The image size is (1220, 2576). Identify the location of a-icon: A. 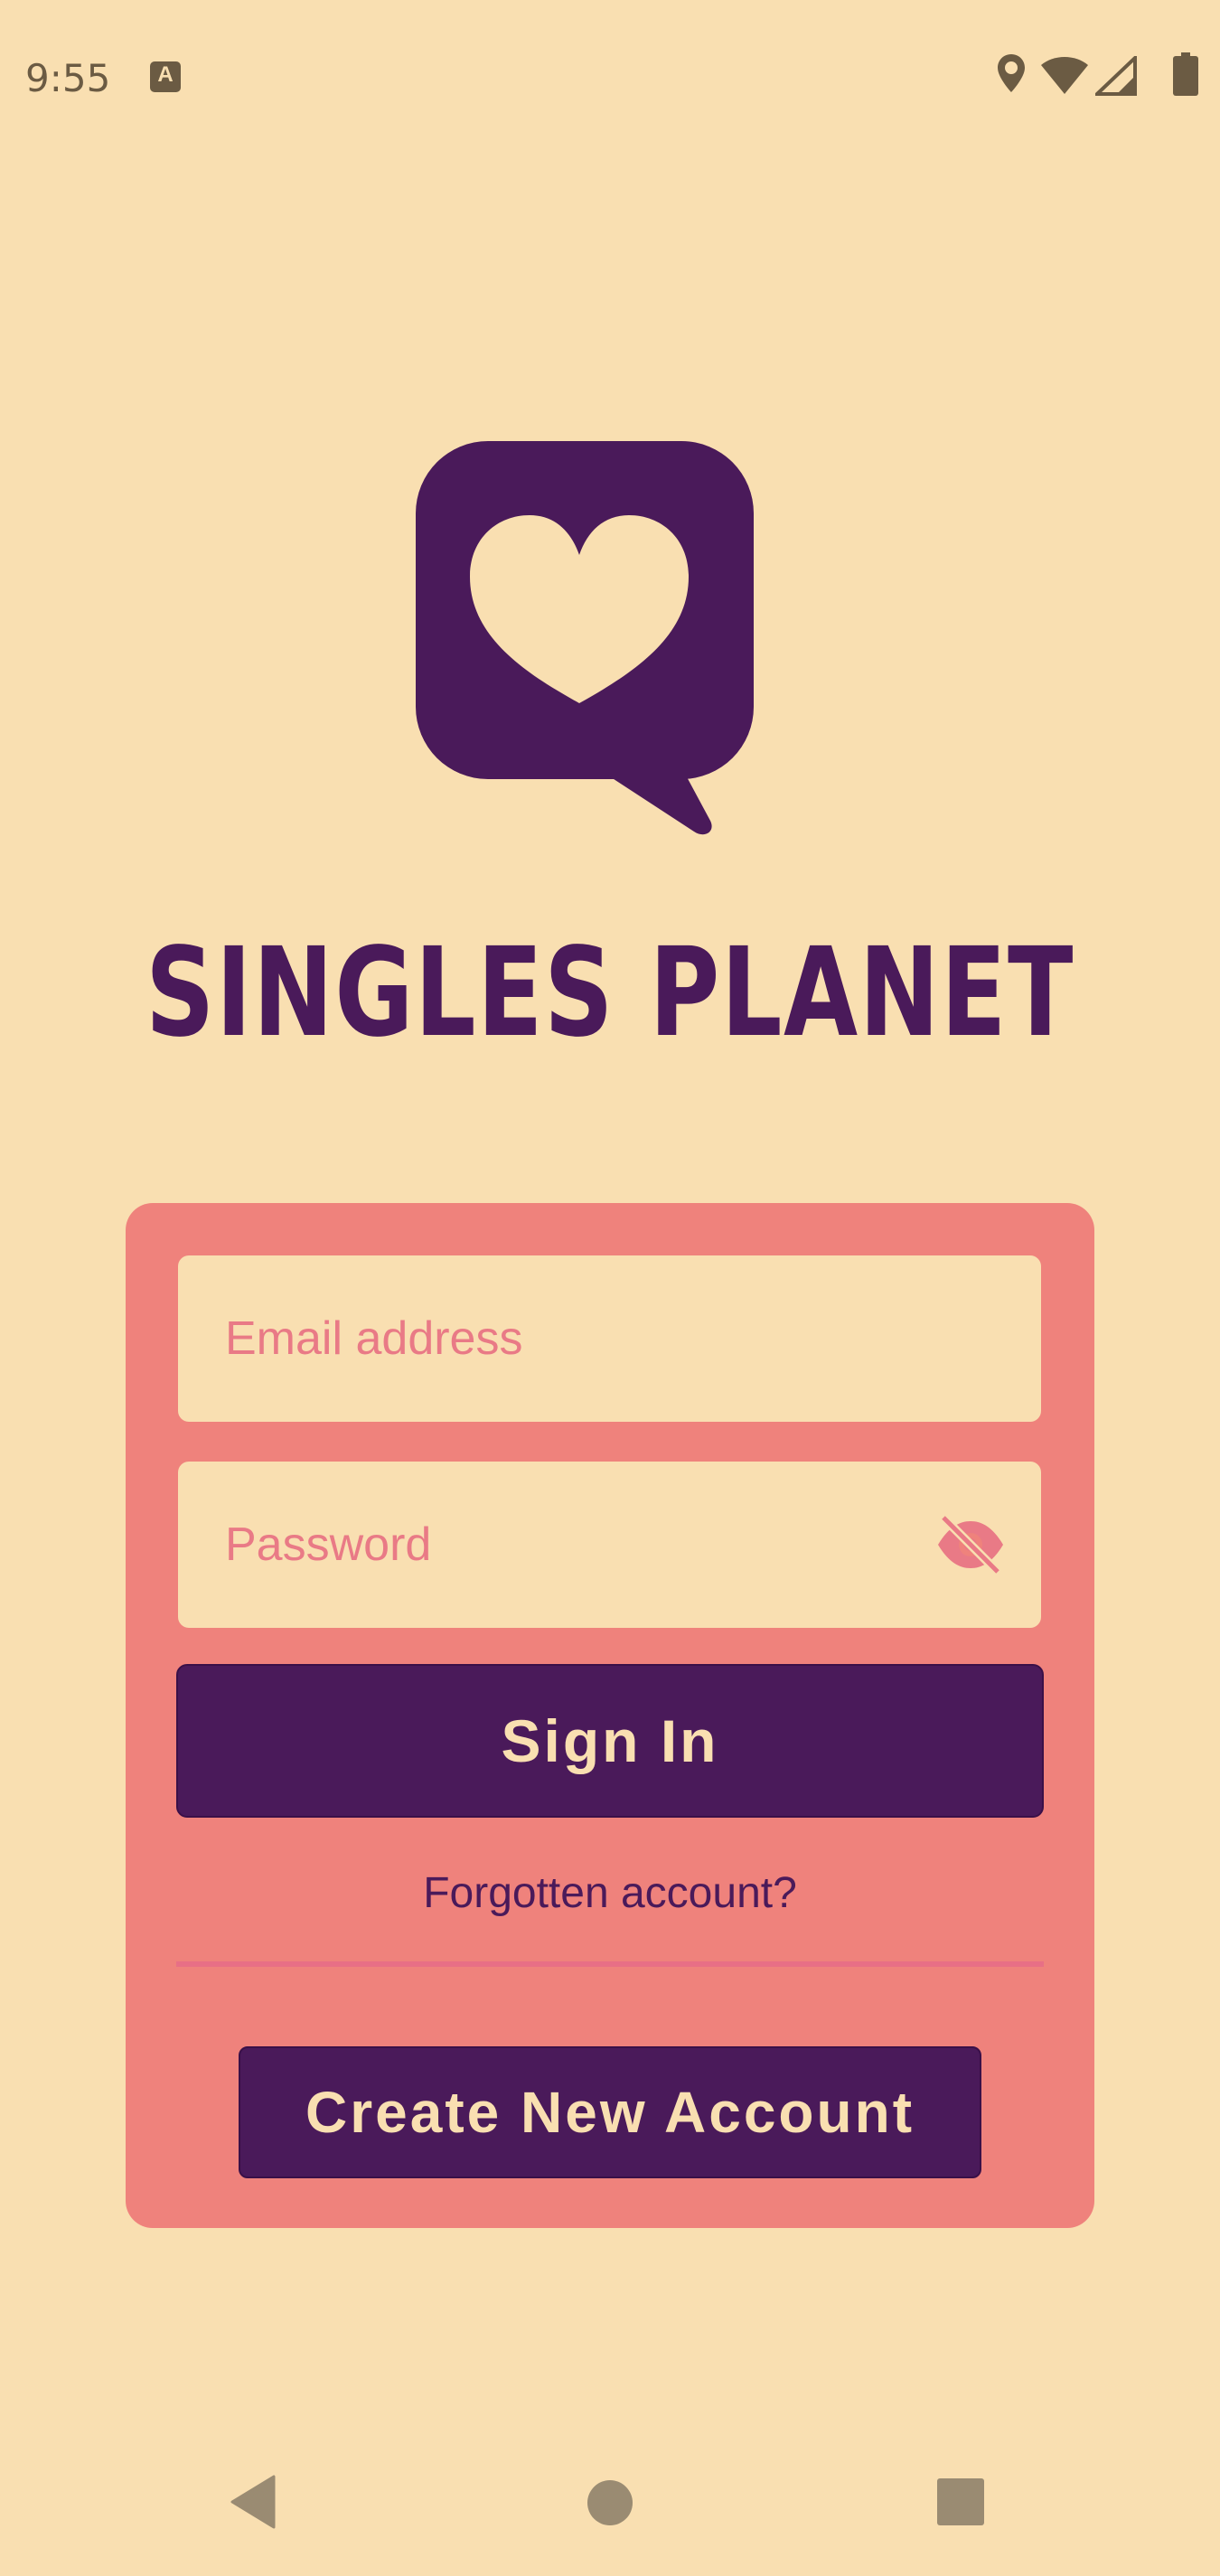
(165, 76).